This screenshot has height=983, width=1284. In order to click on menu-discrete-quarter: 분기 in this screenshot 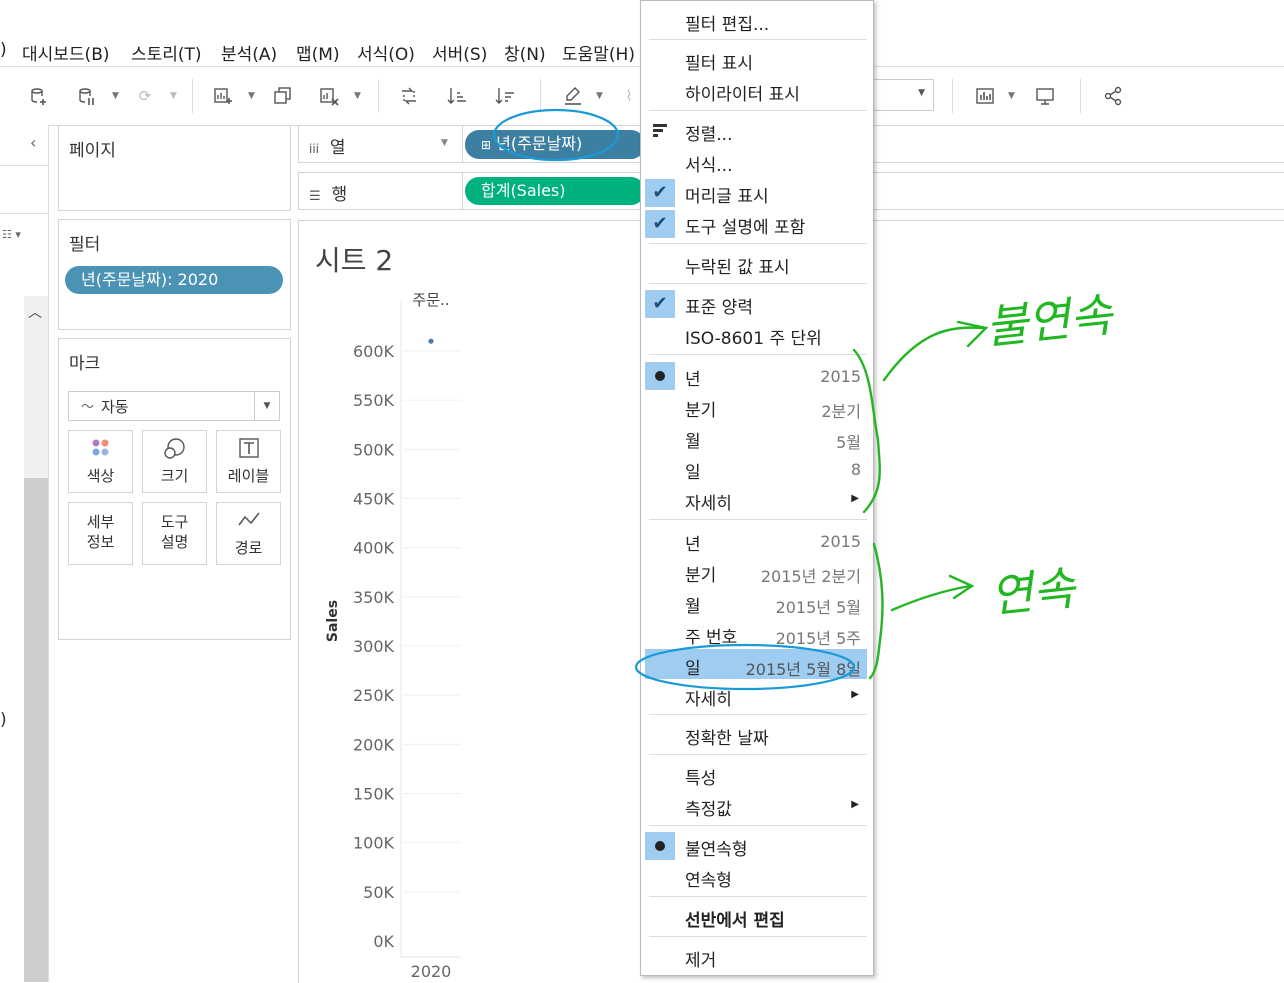, I will do `click(700, 408)`.